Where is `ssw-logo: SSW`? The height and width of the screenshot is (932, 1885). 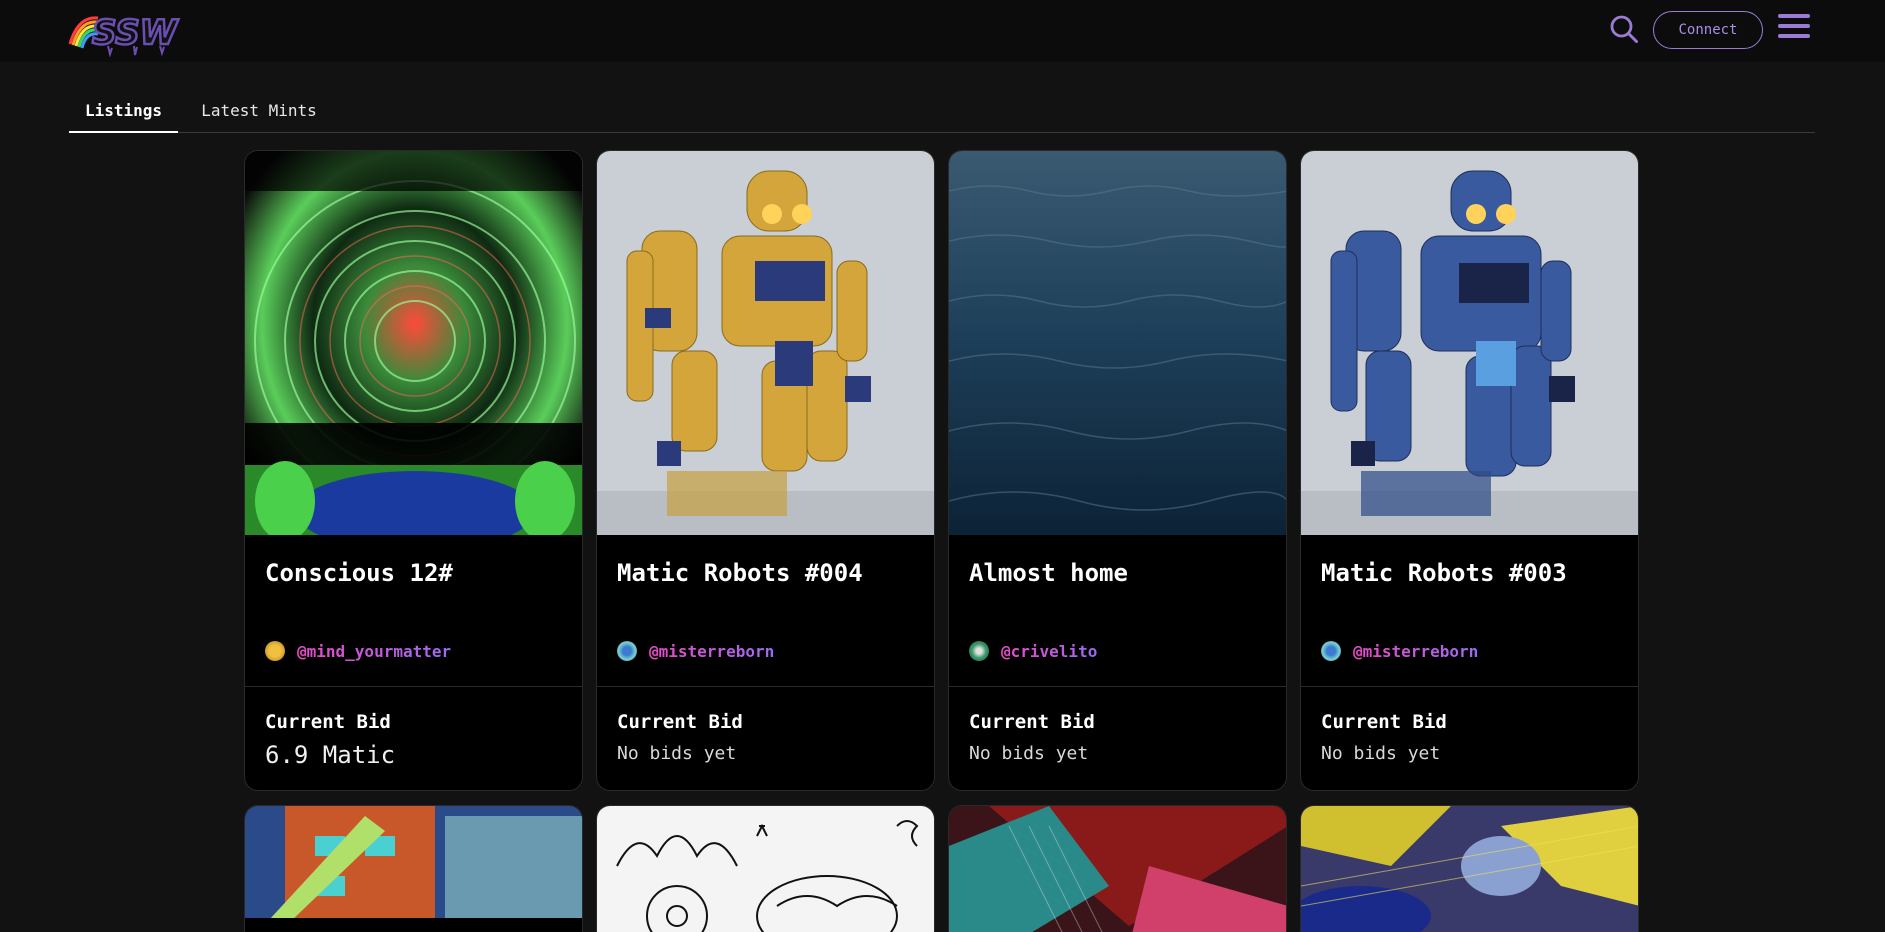 ssw-logo: SSW is located at coordinates (129, 33).